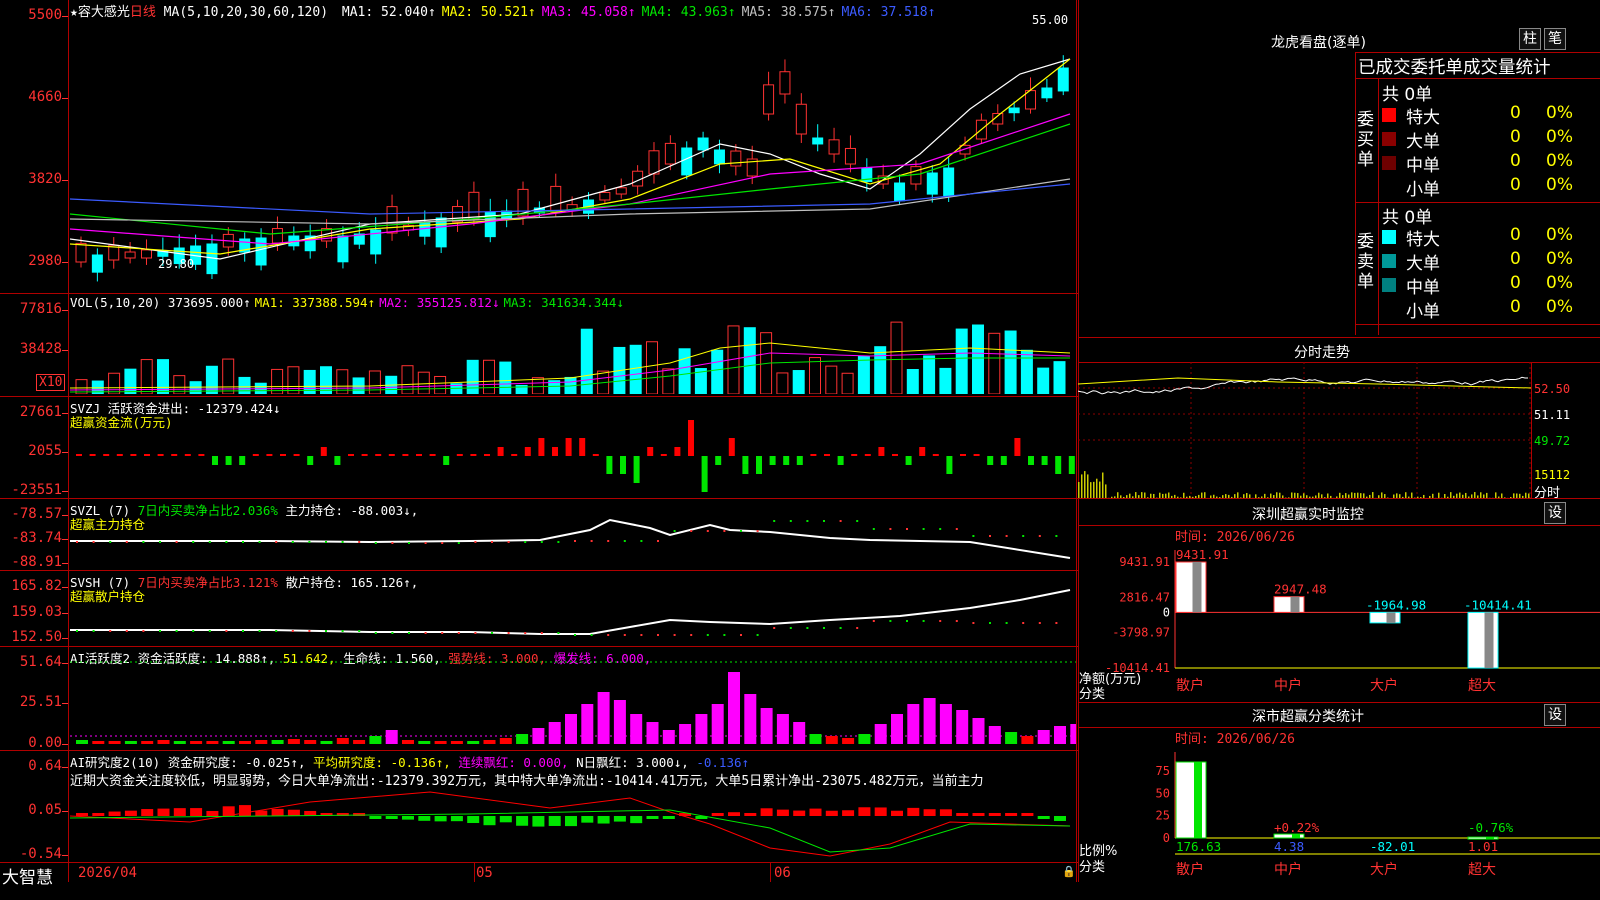  I want to click on column-mode-button: 柱, so click(1530, 39).